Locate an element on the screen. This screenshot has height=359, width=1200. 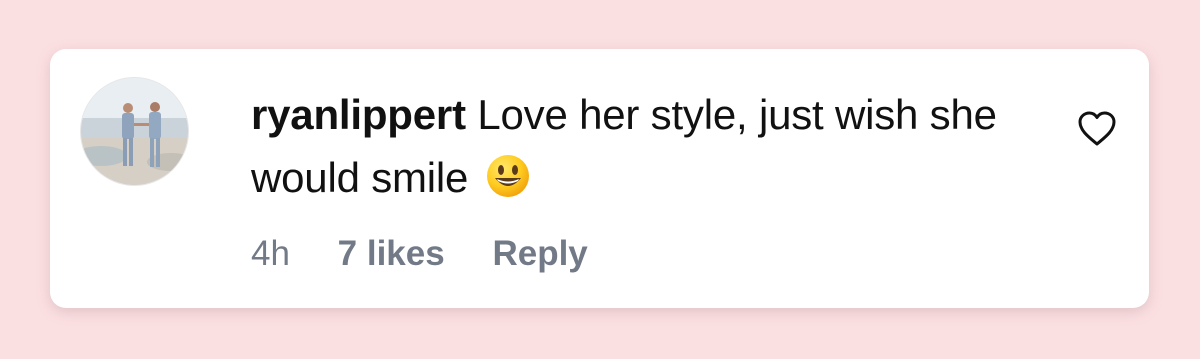
heart-outline-icon is located at coordinates (1097, 128).